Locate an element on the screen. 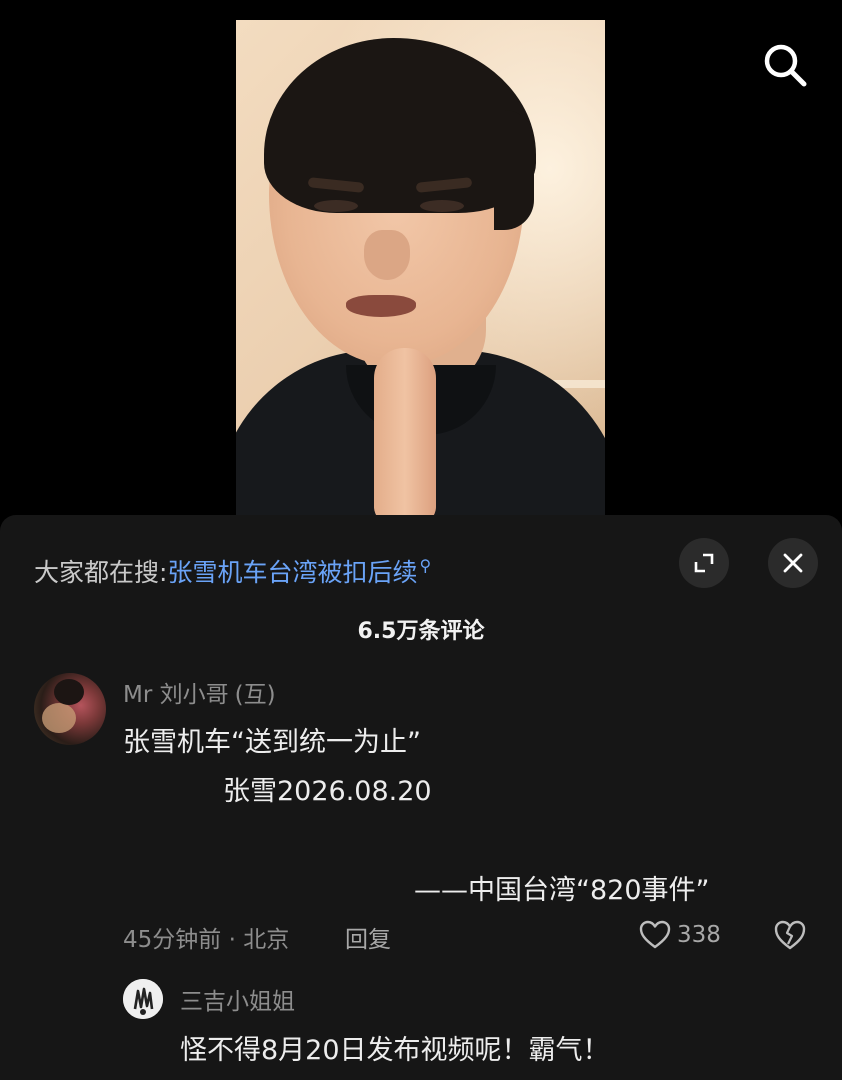  search-icon is located at coordinates (785, 65).